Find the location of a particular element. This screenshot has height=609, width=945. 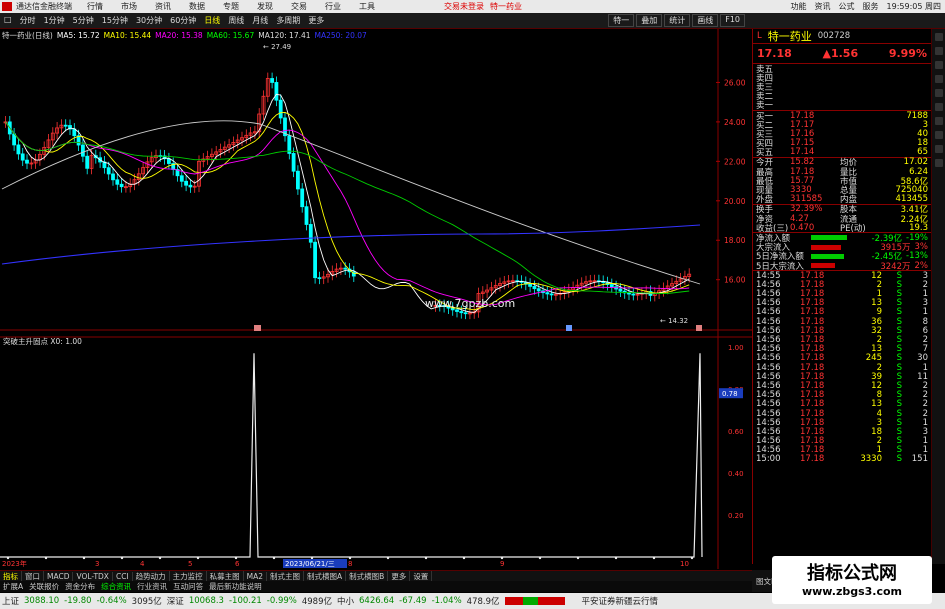

period-2: 1分钟 is located at coordinates (54, 20).